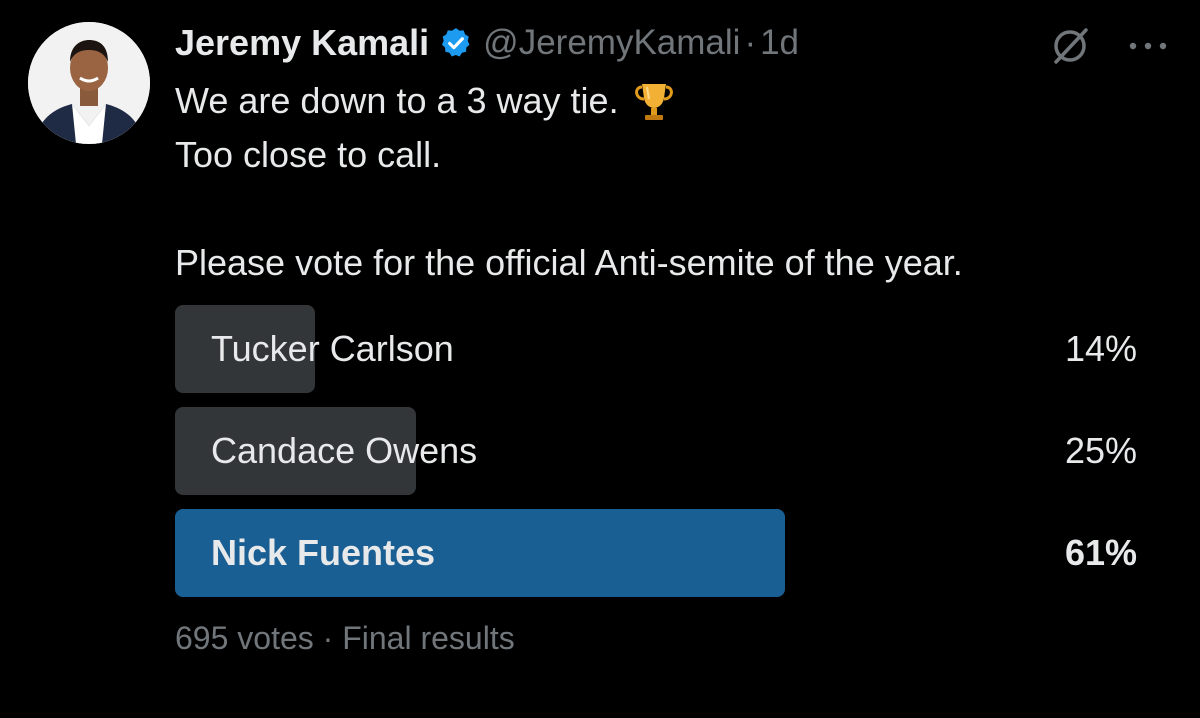 The height and width of the screenshot is (718, 1200). Describe the element at coordinates (1100, 348) in the screenshot. I see `poll-option-percent: 14%` at that location.